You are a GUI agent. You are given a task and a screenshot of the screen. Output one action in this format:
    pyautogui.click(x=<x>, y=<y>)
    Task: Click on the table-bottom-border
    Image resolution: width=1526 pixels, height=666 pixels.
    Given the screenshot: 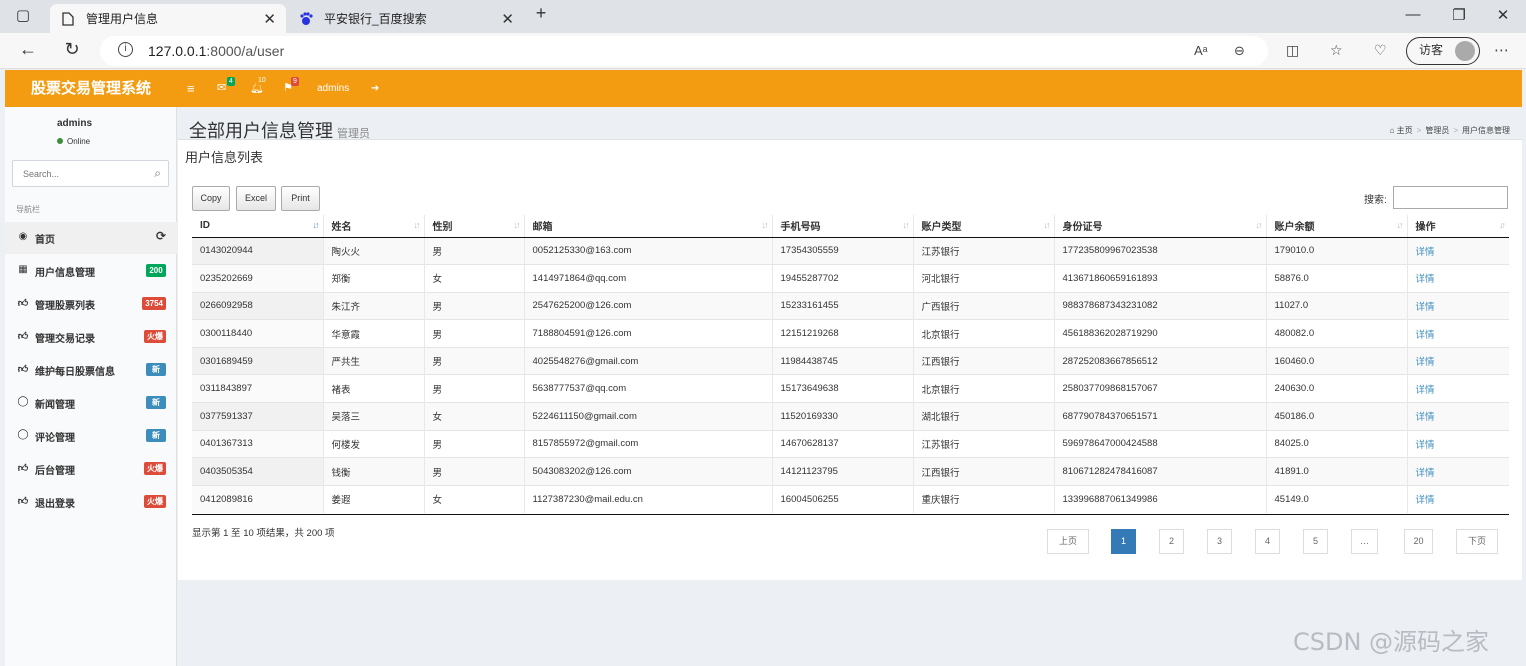 What is the action you would take?
    pyautogui.click(x=850, y=514)
    